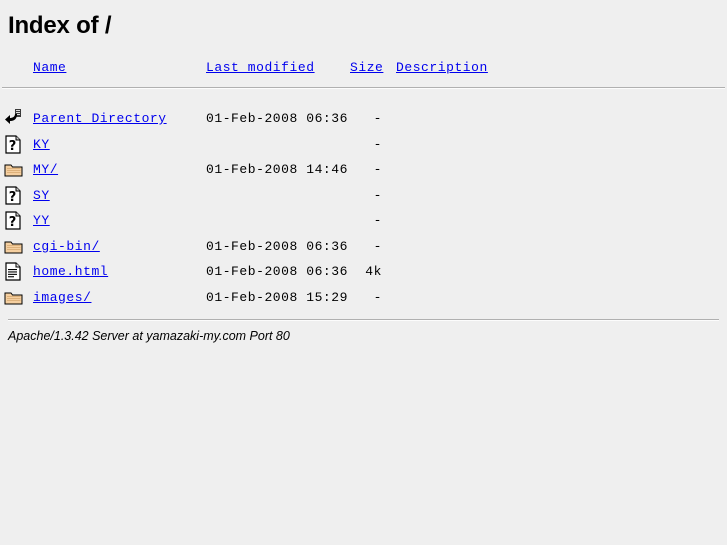 The image size is (727, 545). I want to click on file-link: cgi-bin/, so click(66, 246).